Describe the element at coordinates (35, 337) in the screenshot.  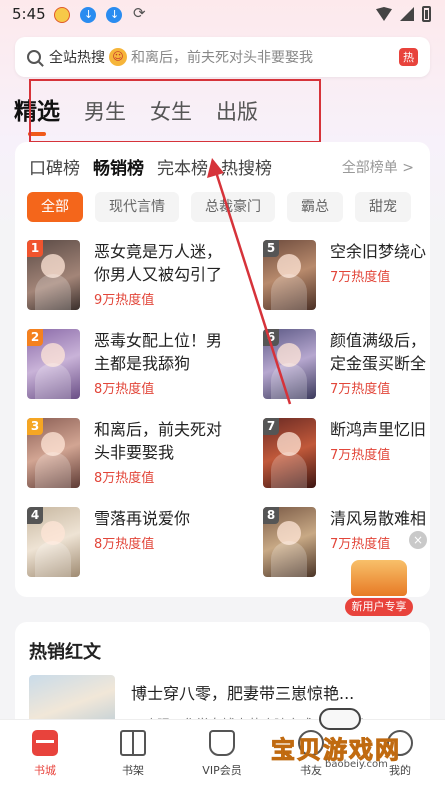
I see `rank-badge: 2` at that location.